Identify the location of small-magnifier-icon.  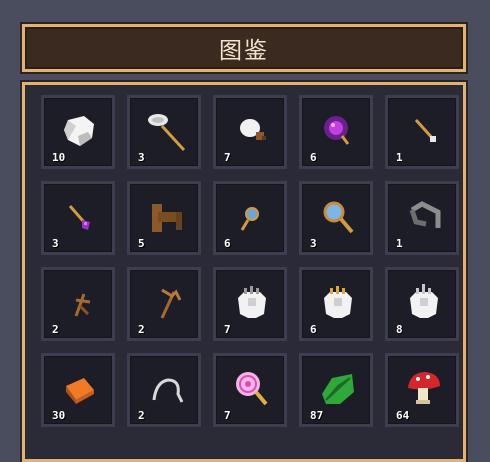
(249, 219).